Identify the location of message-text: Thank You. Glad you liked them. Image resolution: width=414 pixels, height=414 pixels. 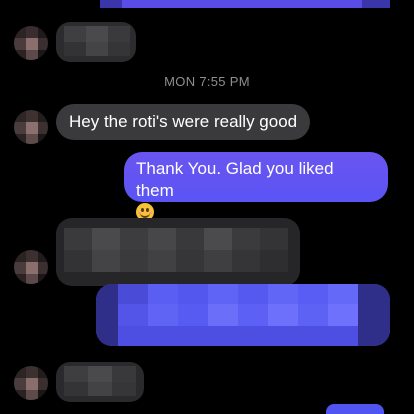
(235, 179).